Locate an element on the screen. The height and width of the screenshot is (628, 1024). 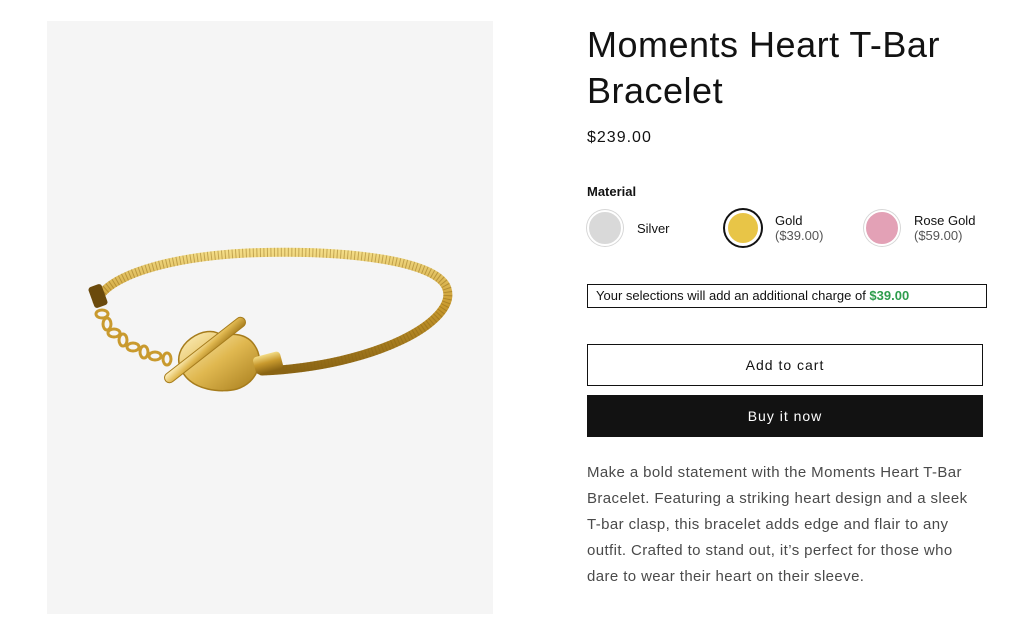
swatch-name: Silver is located at coordinates (653, 228).